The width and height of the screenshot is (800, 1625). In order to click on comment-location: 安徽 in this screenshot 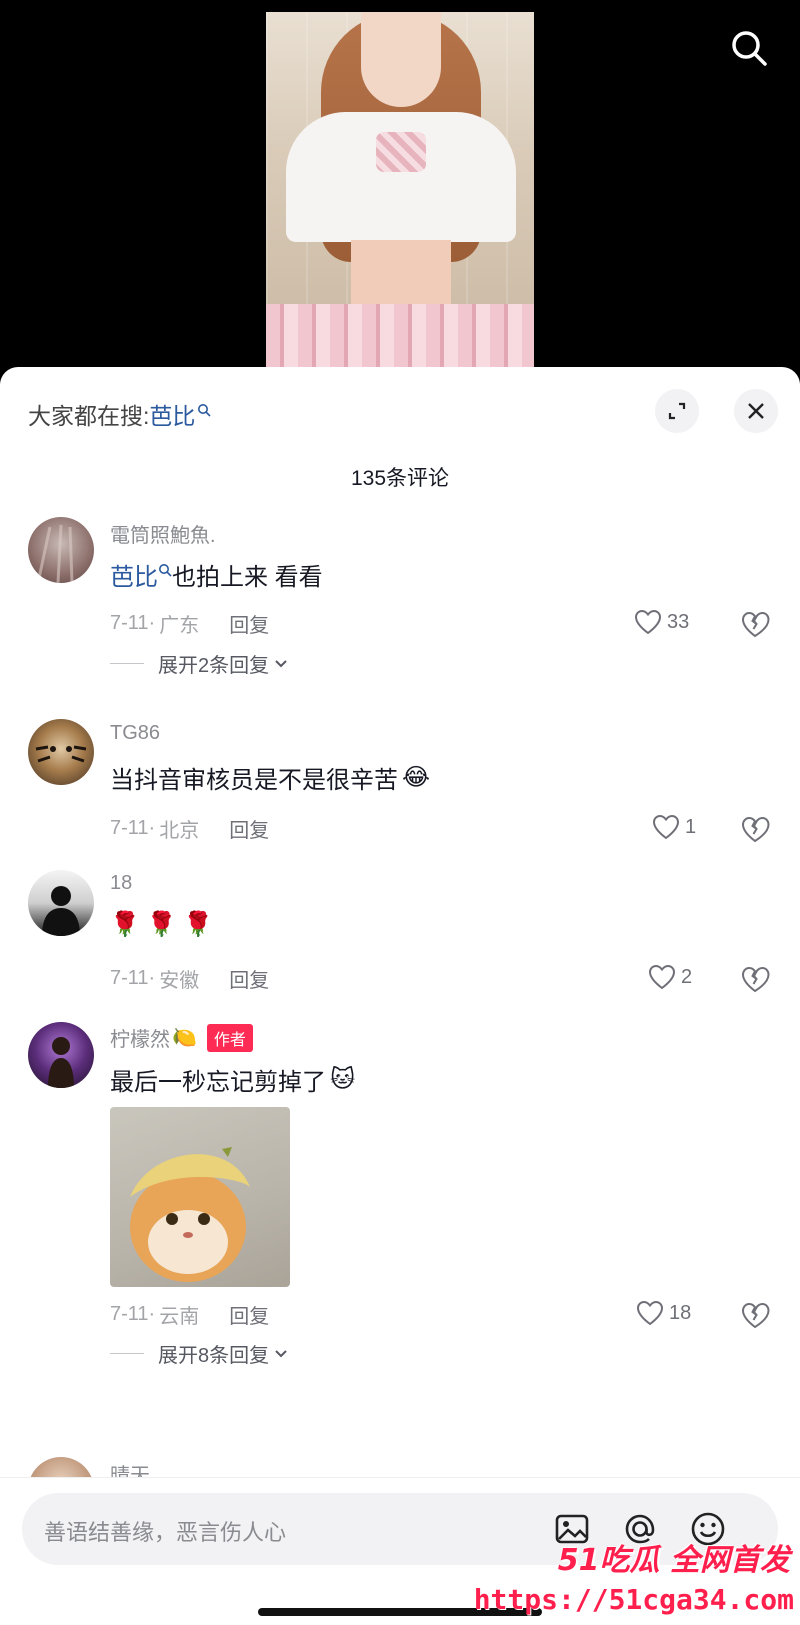, I will do `click(179, 981)`.